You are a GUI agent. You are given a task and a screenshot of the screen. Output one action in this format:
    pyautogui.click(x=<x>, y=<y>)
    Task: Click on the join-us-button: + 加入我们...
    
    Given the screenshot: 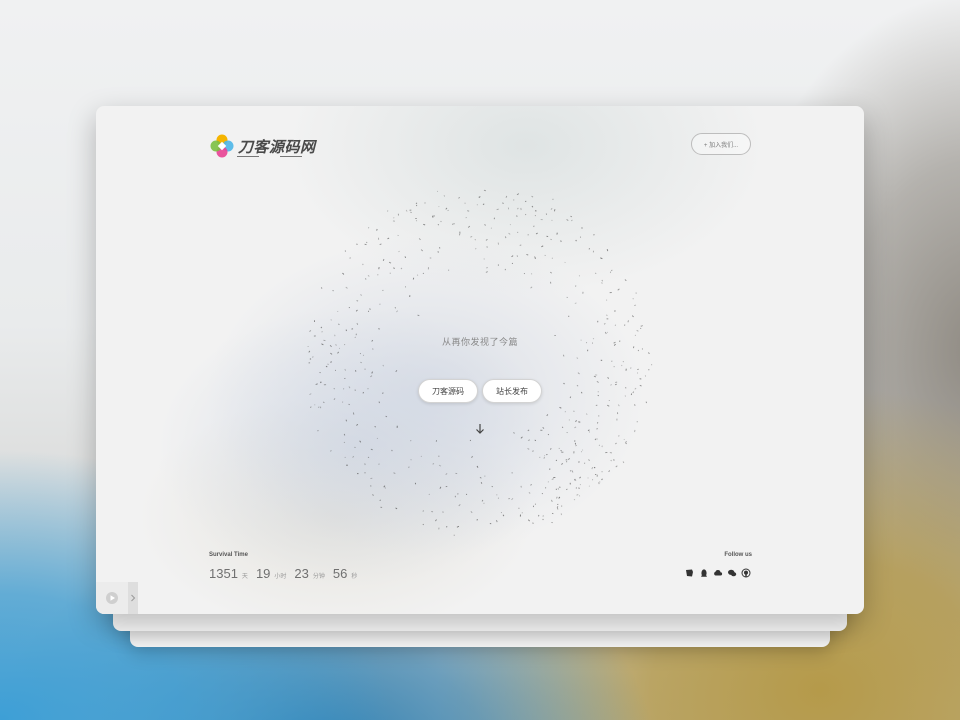 What is the action you would take?
    pyautogui.click(x=721, y=144)
    